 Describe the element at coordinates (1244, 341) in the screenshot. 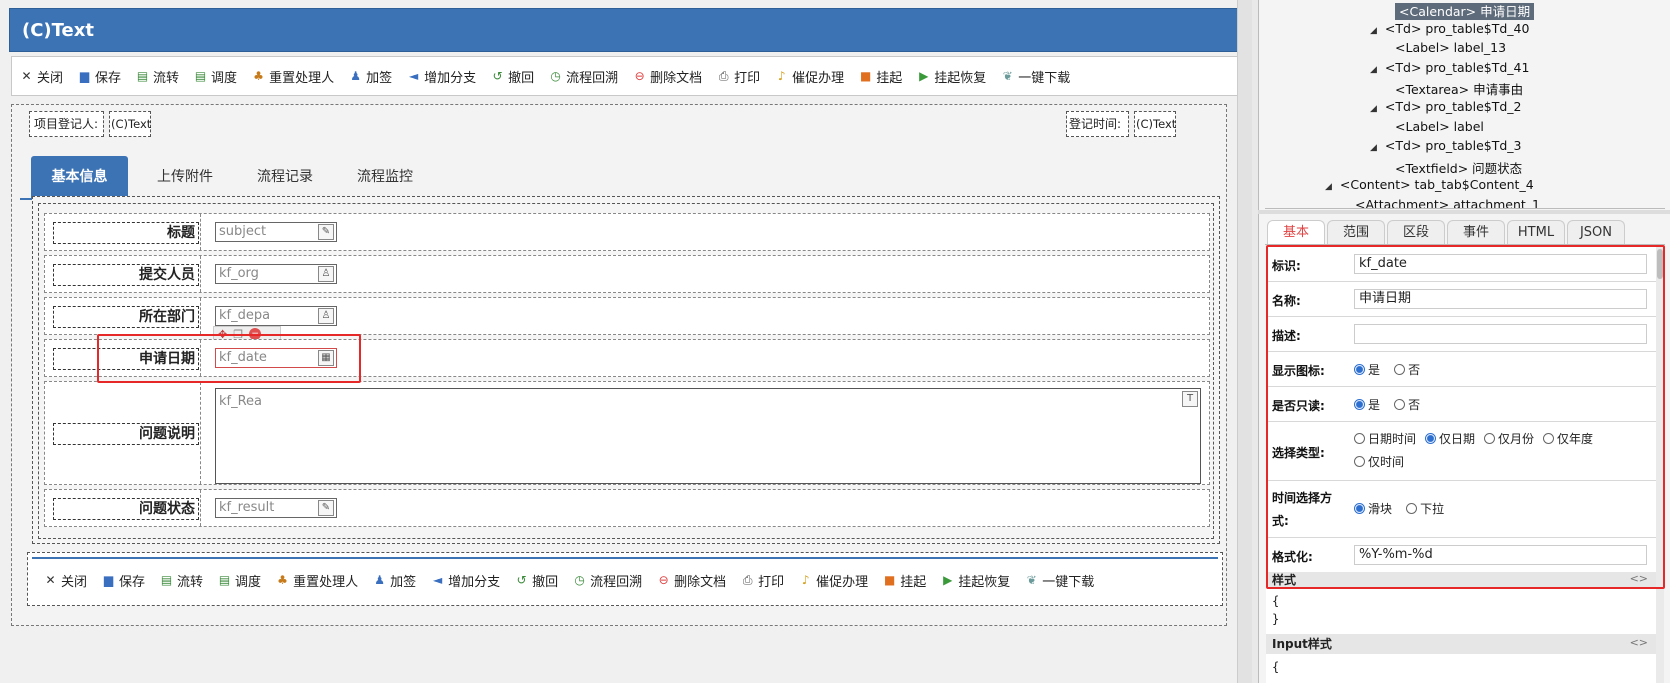

I see `designer-scrollbar` at that location.